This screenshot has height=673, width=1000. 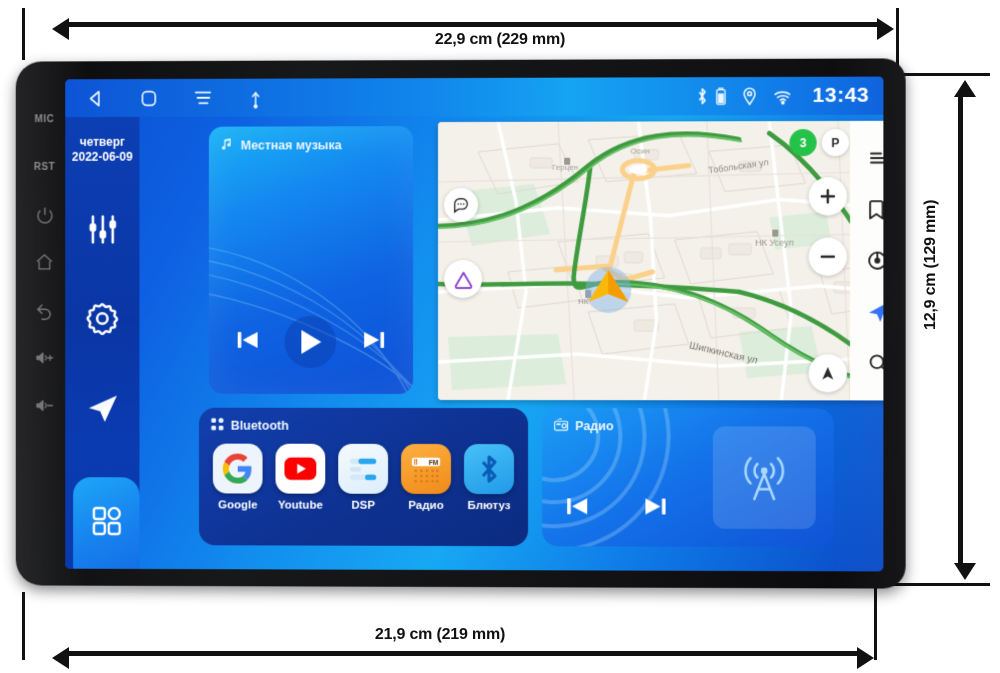 What do you see at coordinates (872, 312) in the screenshot?
I see `map-tool-navigate` at bounding box center [872, 312].